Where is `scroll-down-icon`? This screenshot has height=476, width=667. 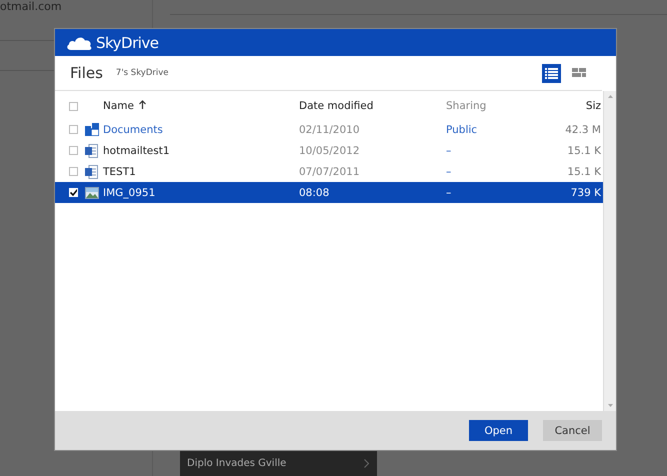 scroll-down-icon is located at coordinates (610, 405).